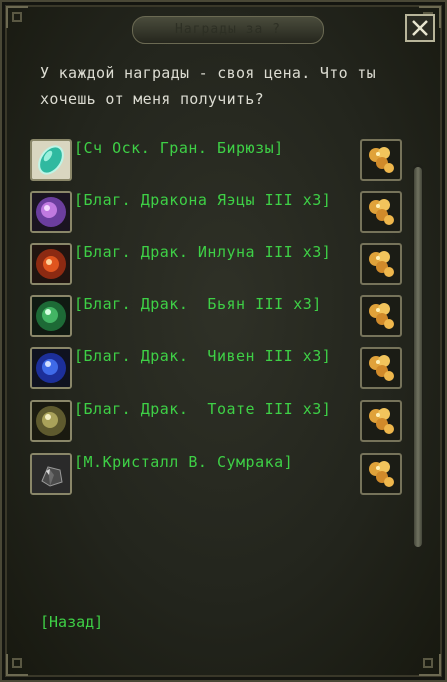 The height and width of the screenshot is (682, 447). I want to click on close-icon, so click(420, 28).